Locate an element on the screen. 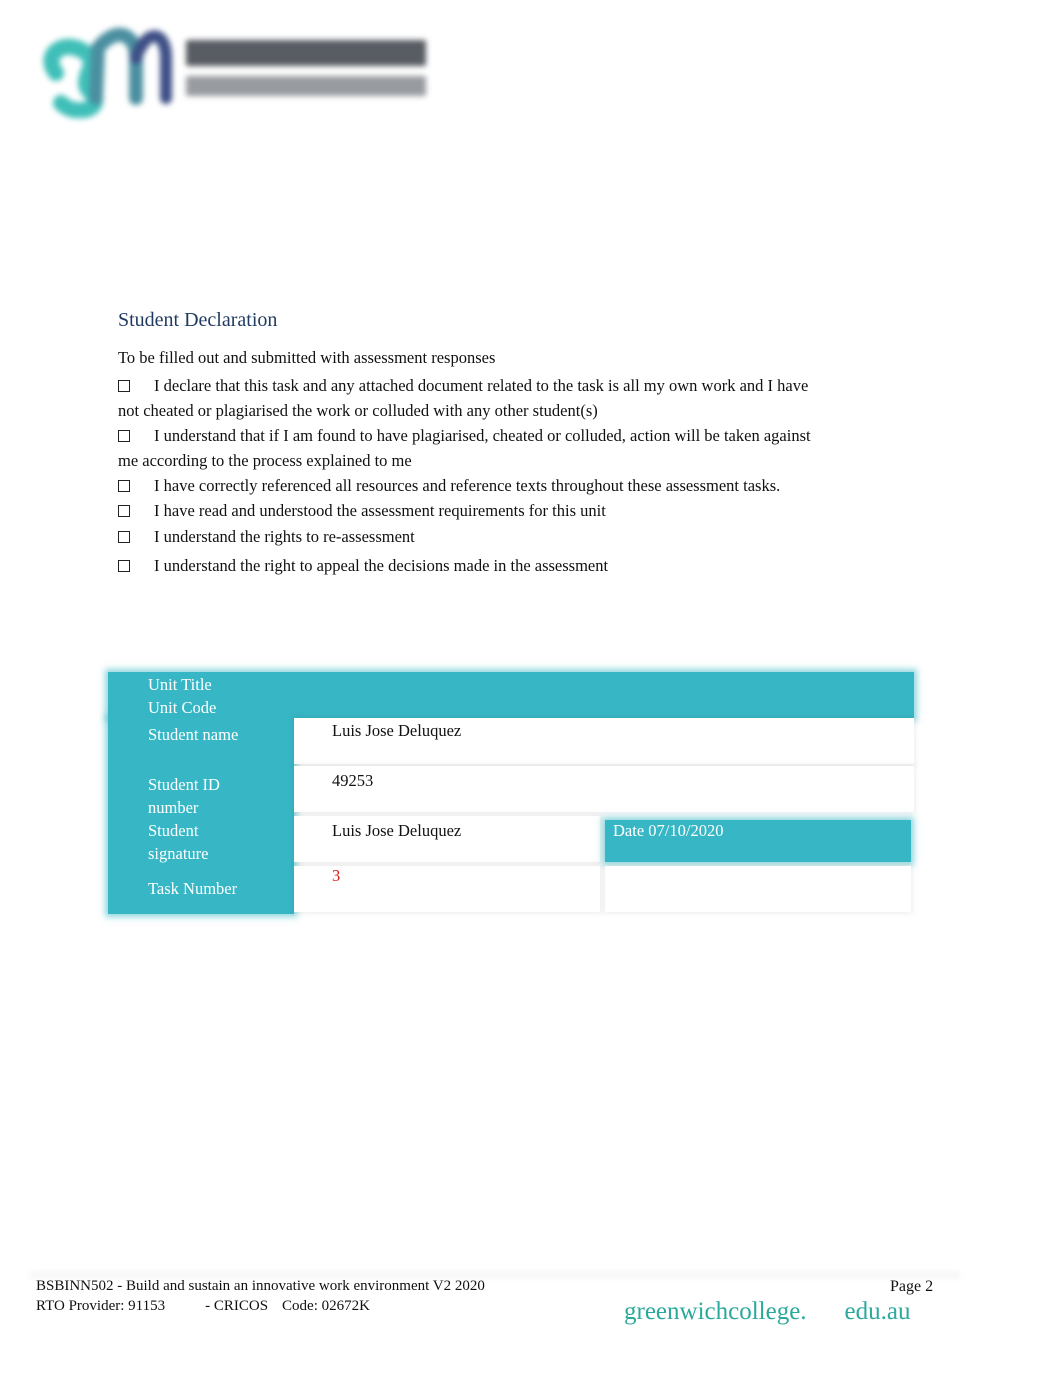  logo-wordmark is located at coordinates (306, 68).